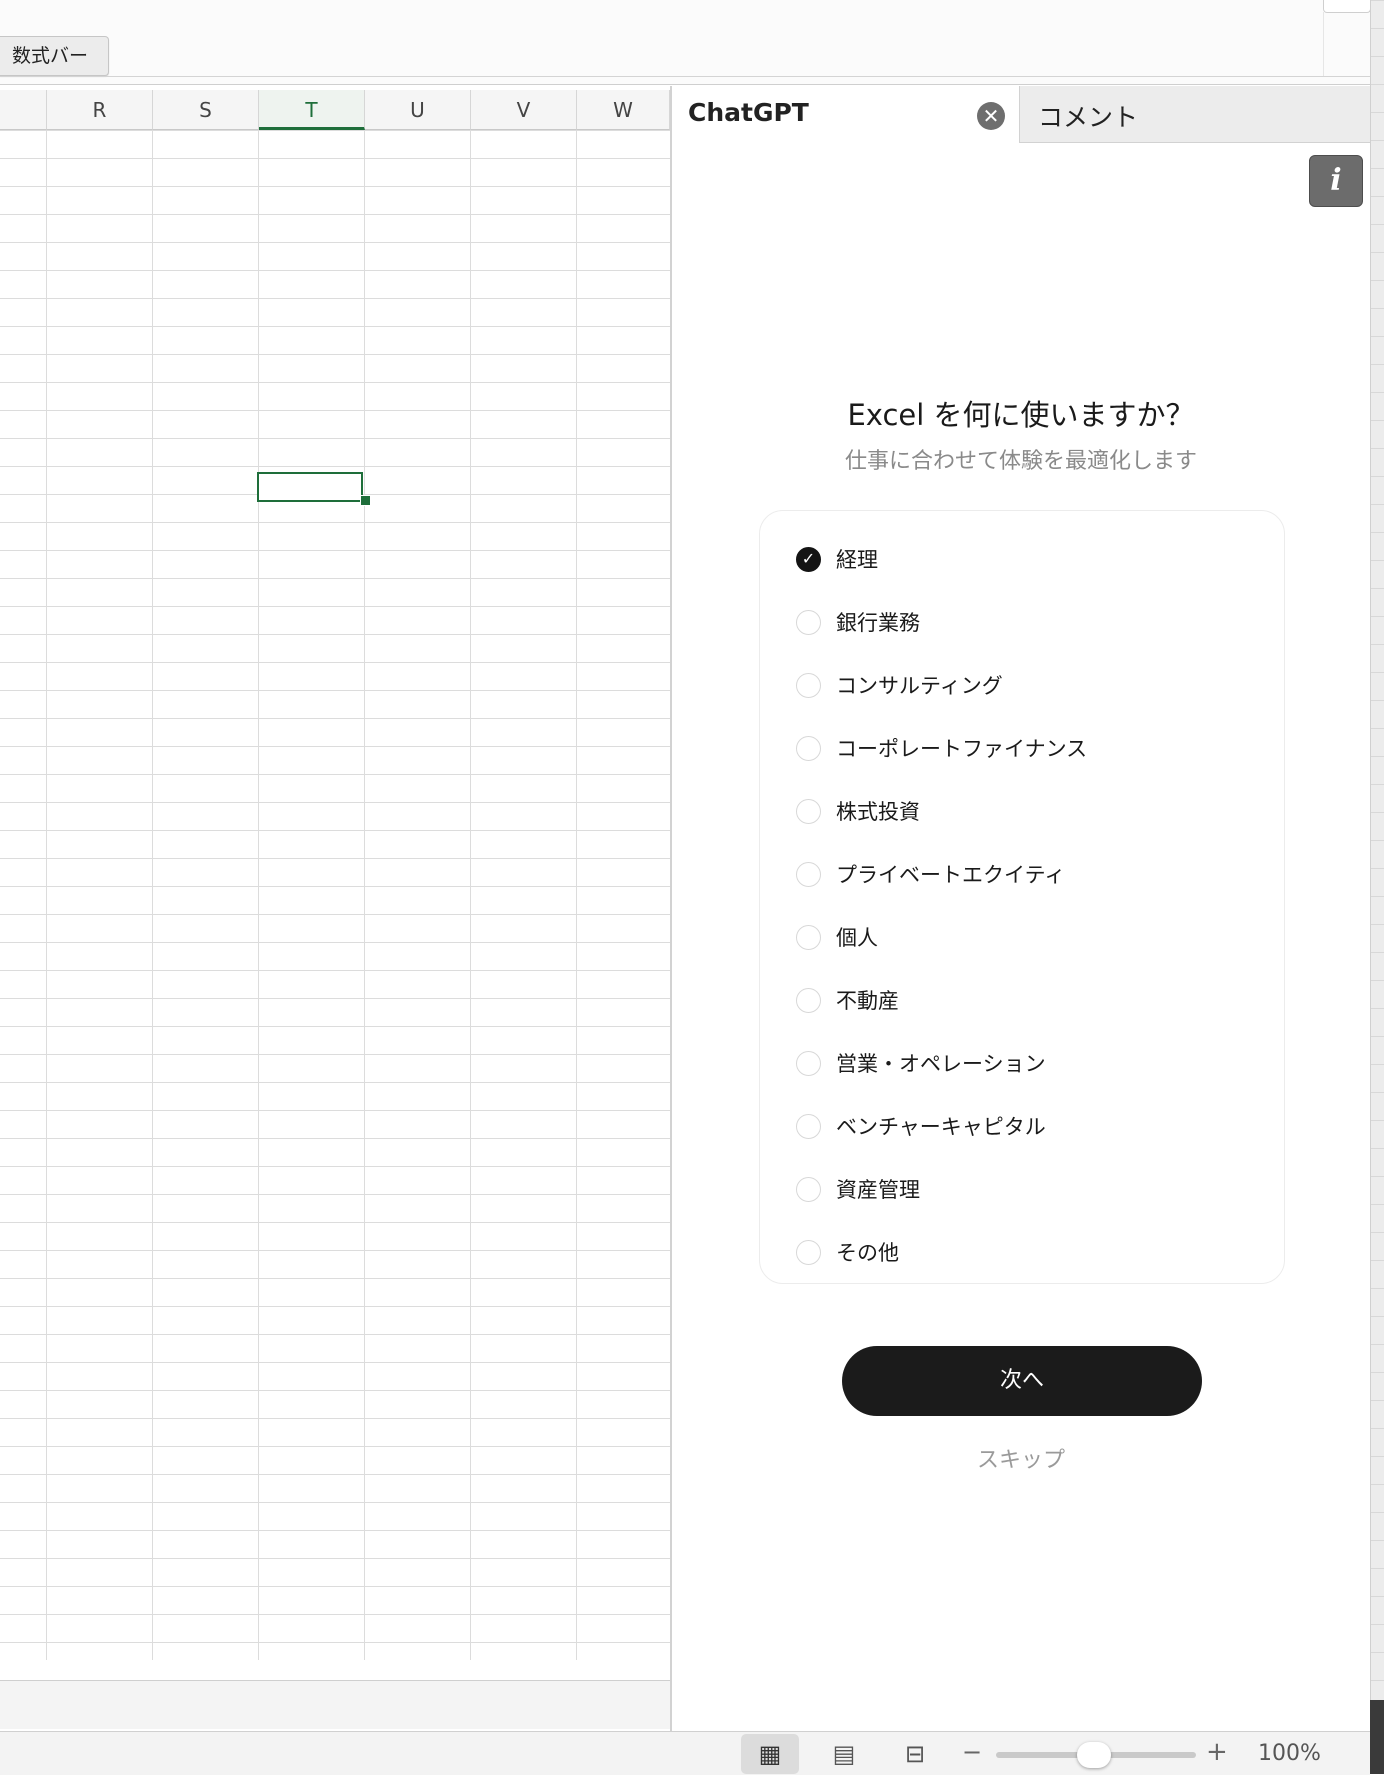 The width and height of the screenshot is (1384, 1775). What do you see at coordinates (365, 500) in the screenshot?
I see `fill-handle` at bounding box center [365, 500].